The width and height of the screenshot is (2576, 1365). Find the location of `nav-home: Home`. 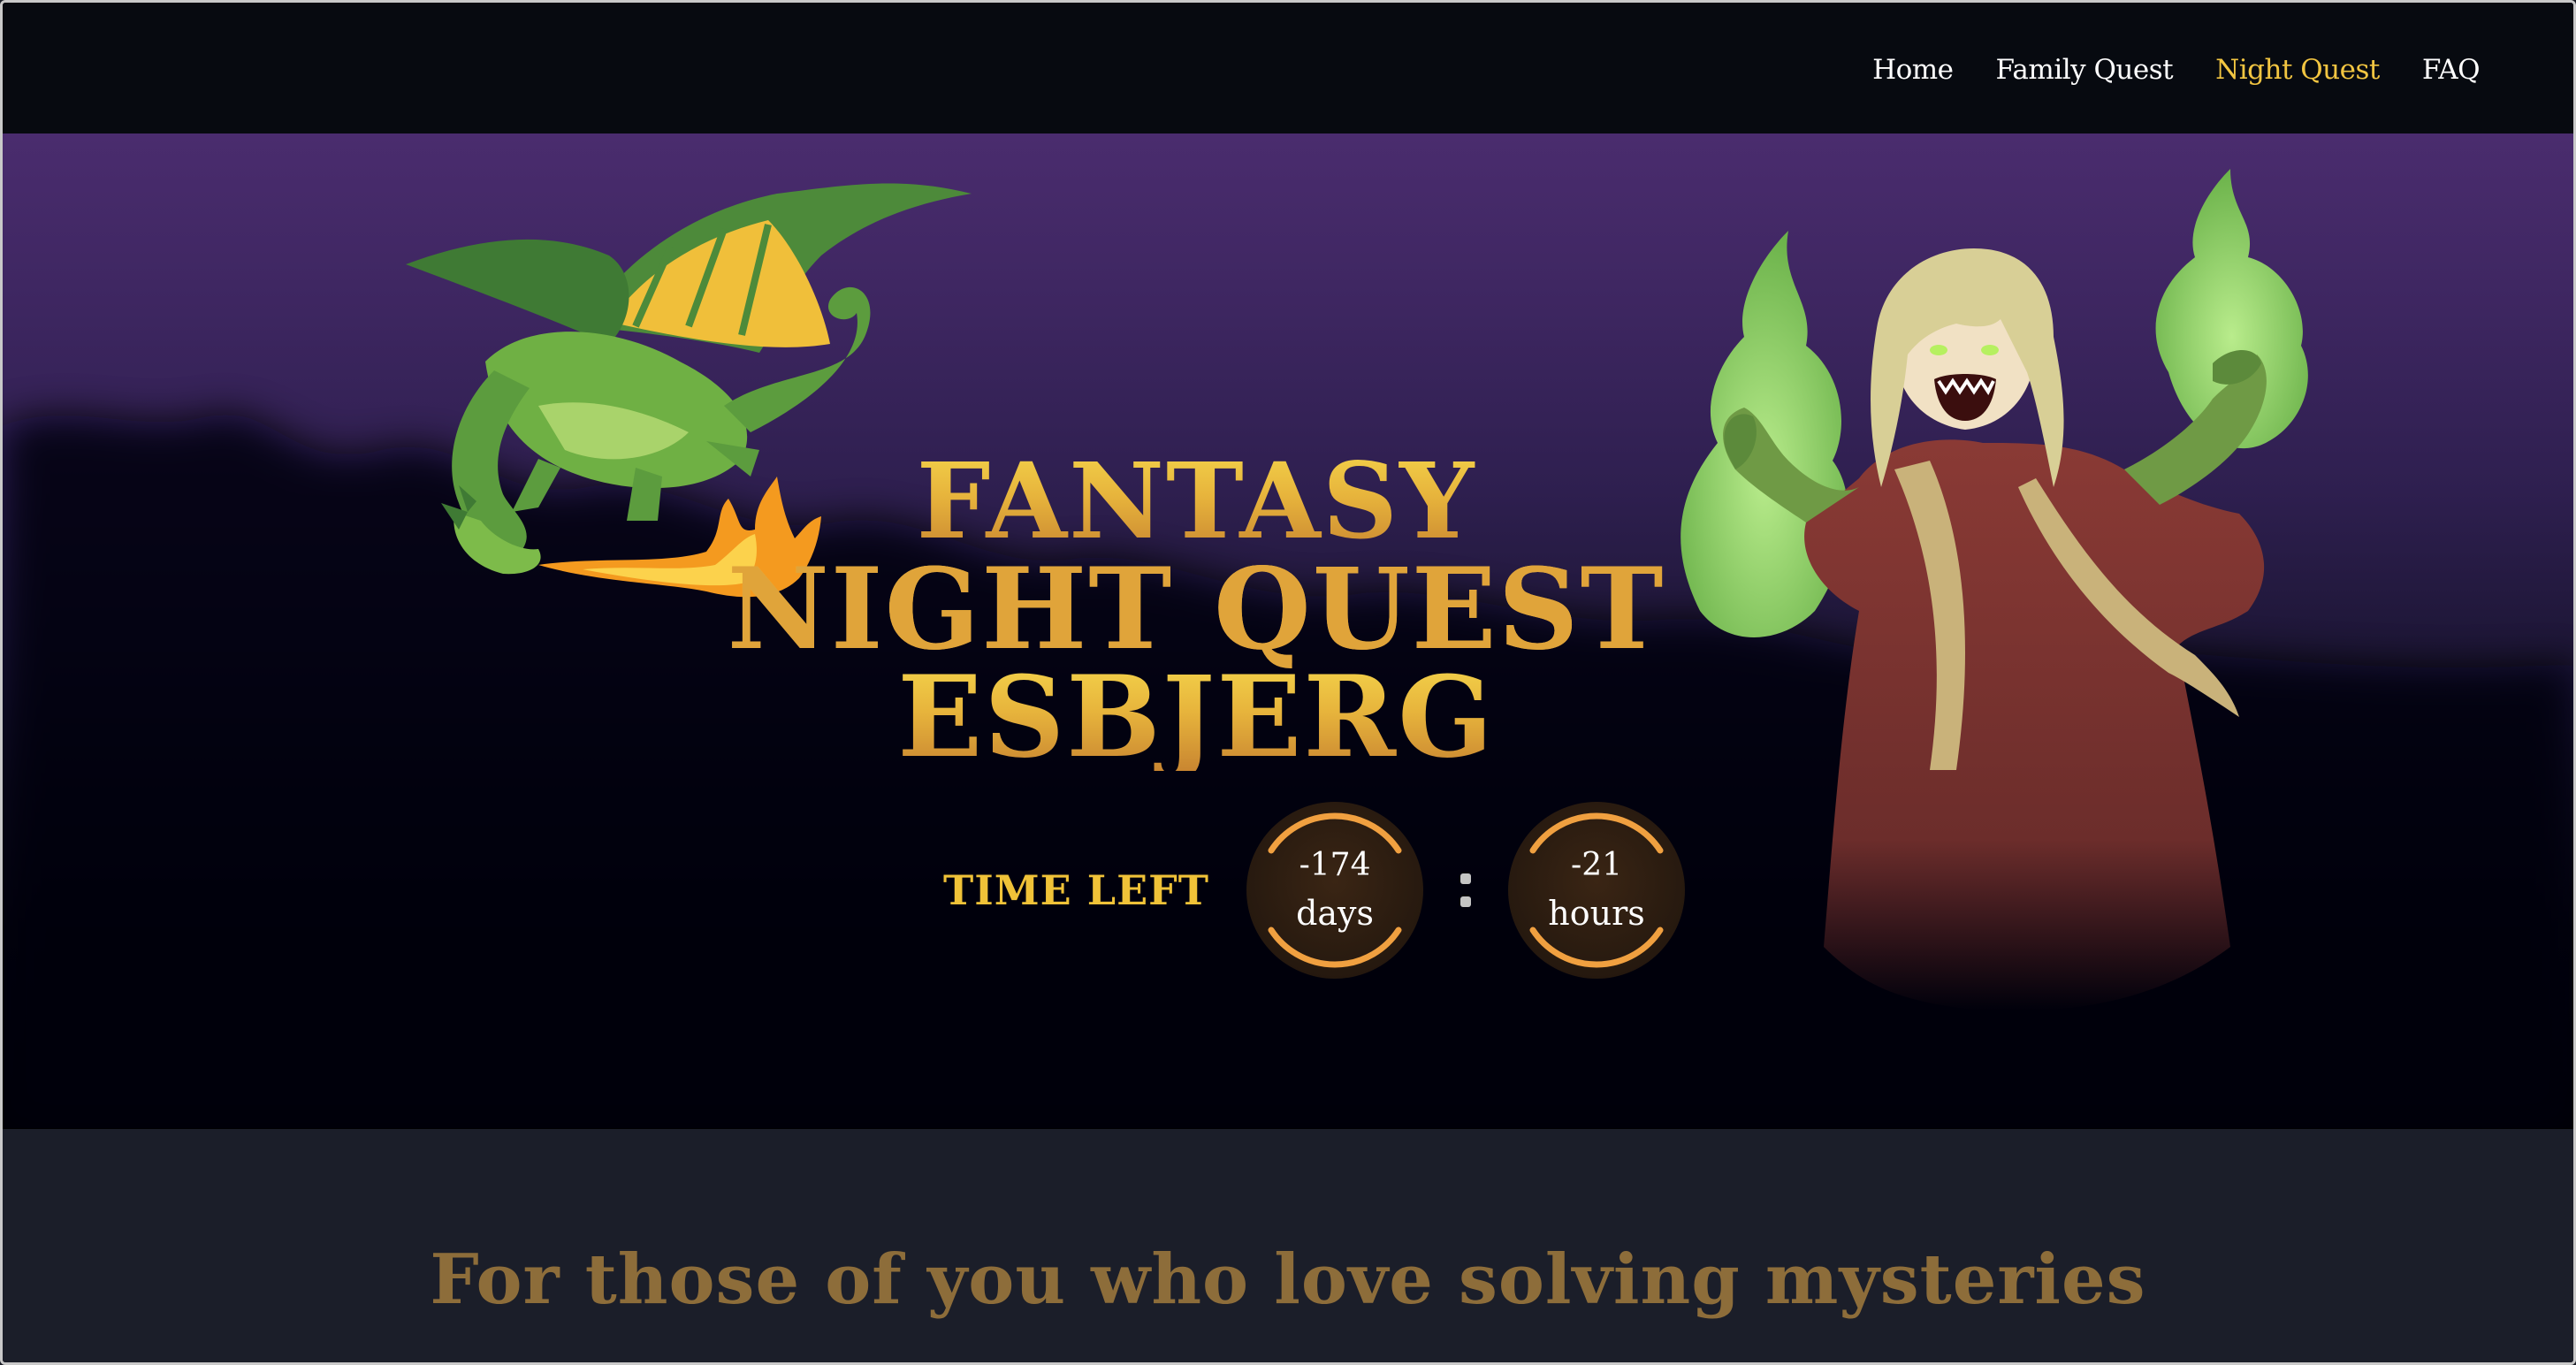

nav-home: Home is located at coordinates (1913, 70).